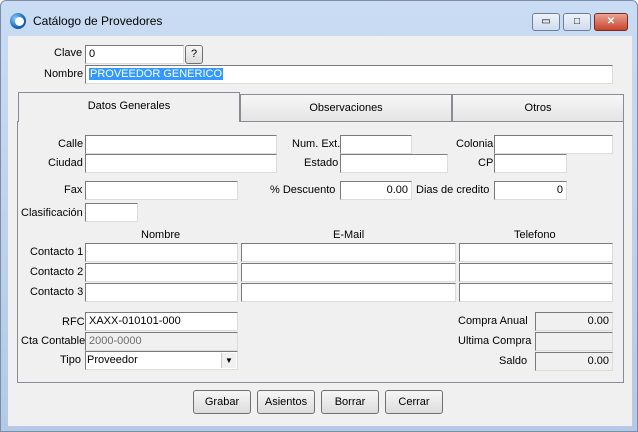 Image resolution: width=638 pixels, height=432 pixels. What do you see at coordinates (98, 21) in the screenshot?
I see `window-title: Catálogo de Provedores` at bounding box center [98, 21].